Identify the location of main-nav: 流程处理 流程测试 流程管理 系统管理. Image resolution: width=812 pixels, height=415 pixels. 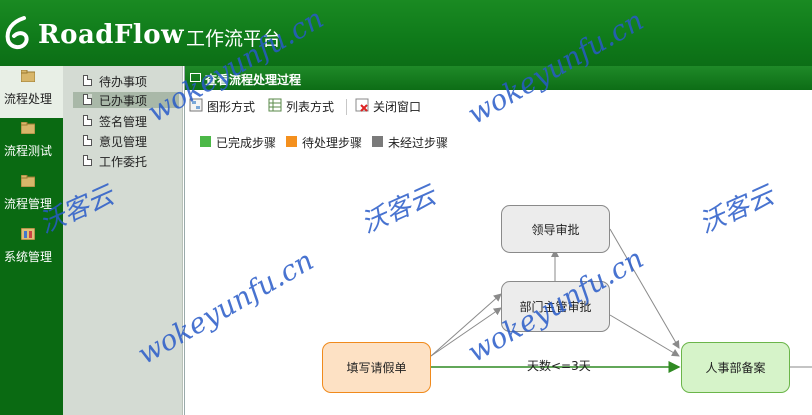
(31, 240).